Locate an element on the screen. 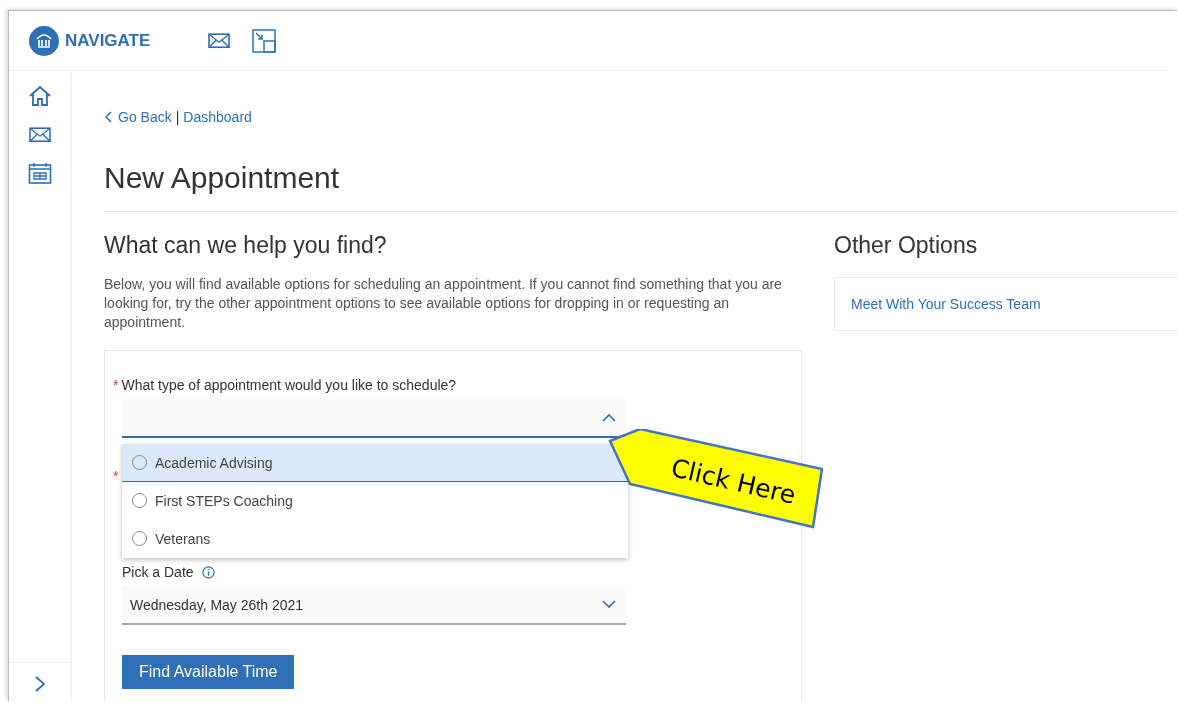 This screenshot has height=703, width=1177. dropdown-option: First STEPs Coaching is located at coordinates (375, 501).